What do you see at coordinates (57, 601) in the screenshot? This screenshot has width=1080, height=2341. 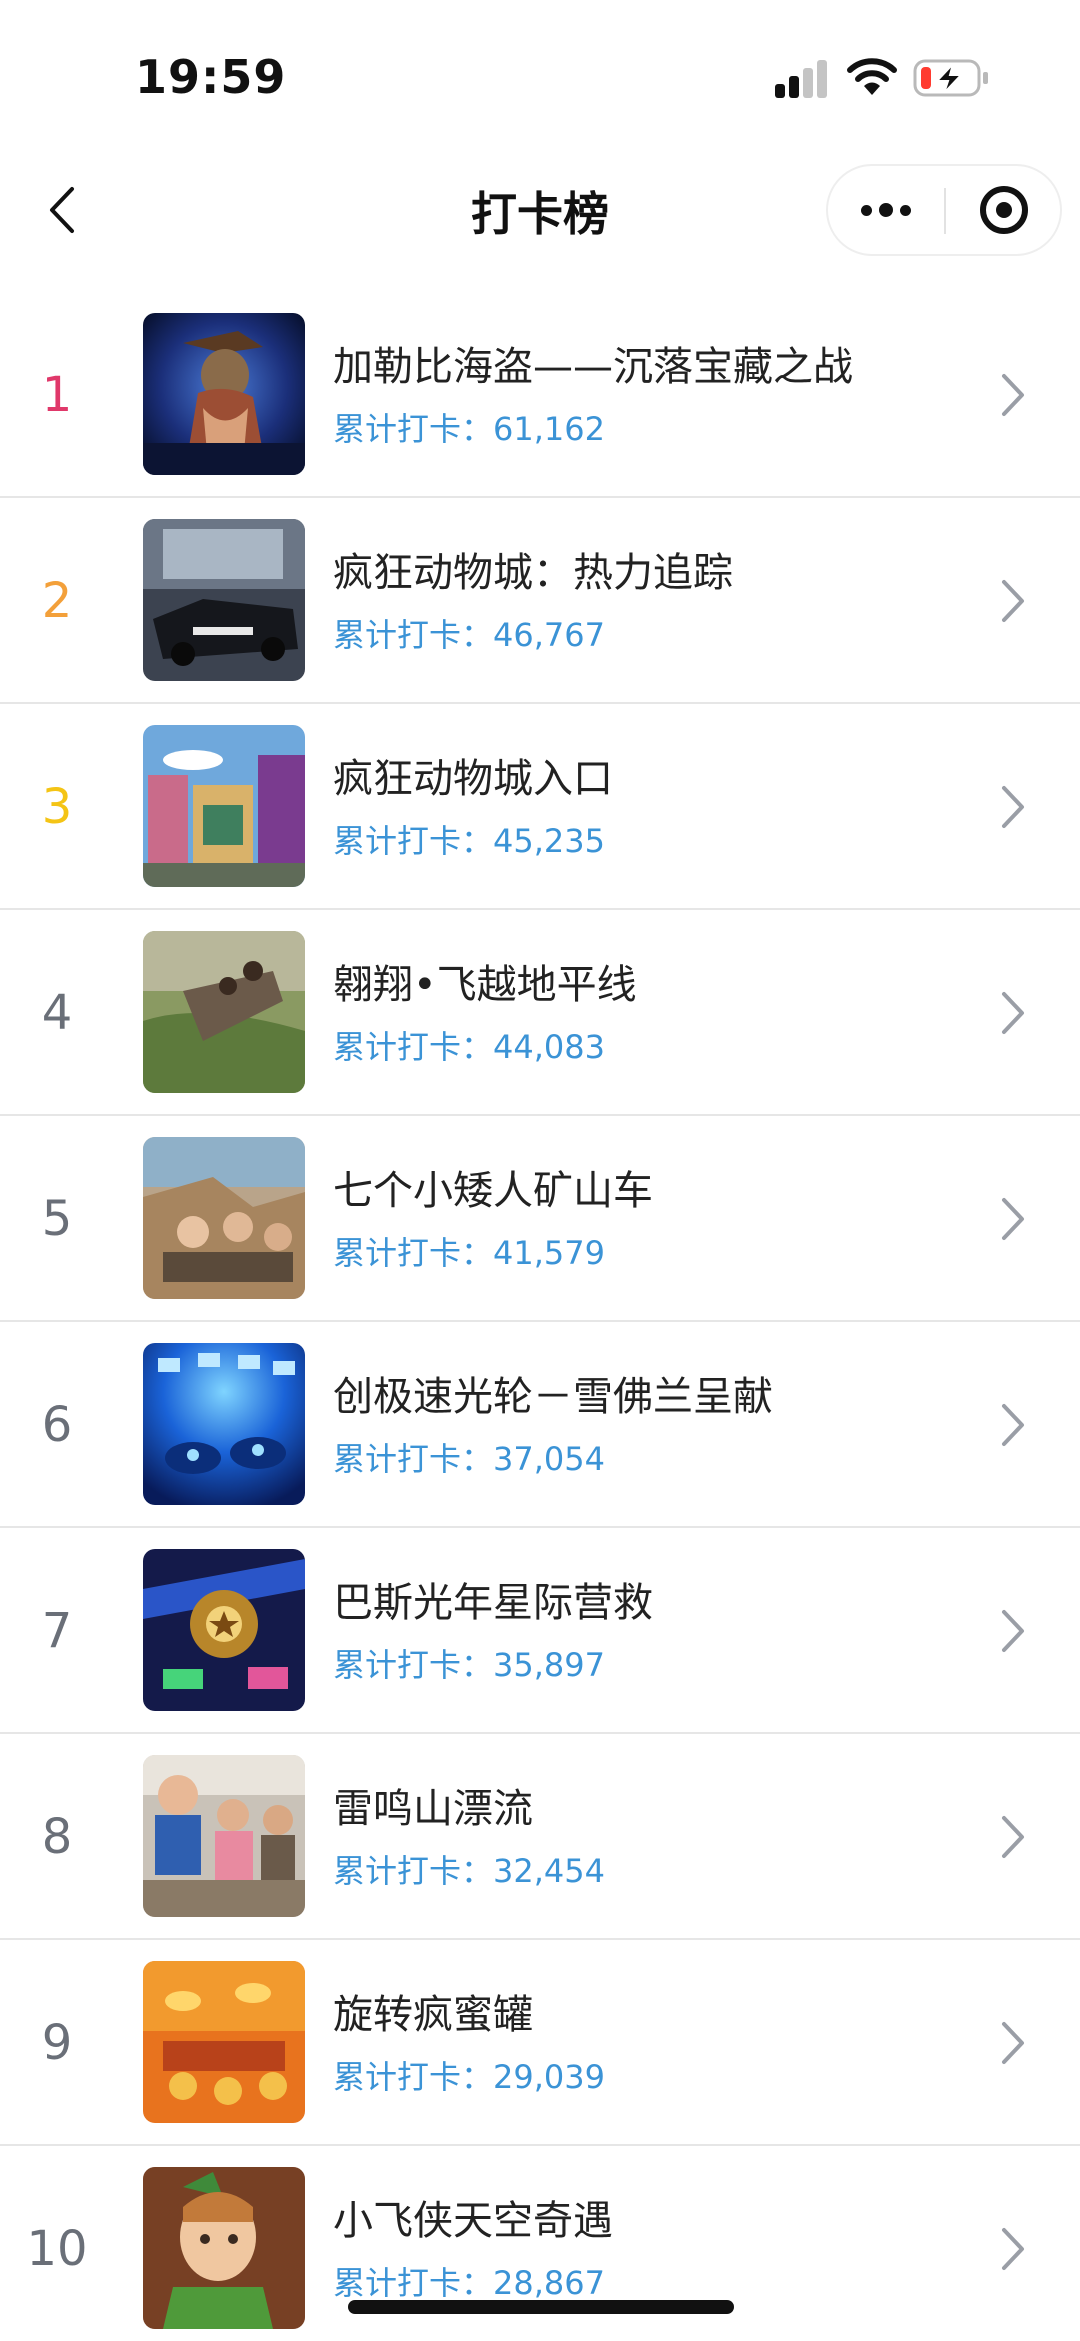 I see `rank-number: 2` at bounding box center [57, 601].